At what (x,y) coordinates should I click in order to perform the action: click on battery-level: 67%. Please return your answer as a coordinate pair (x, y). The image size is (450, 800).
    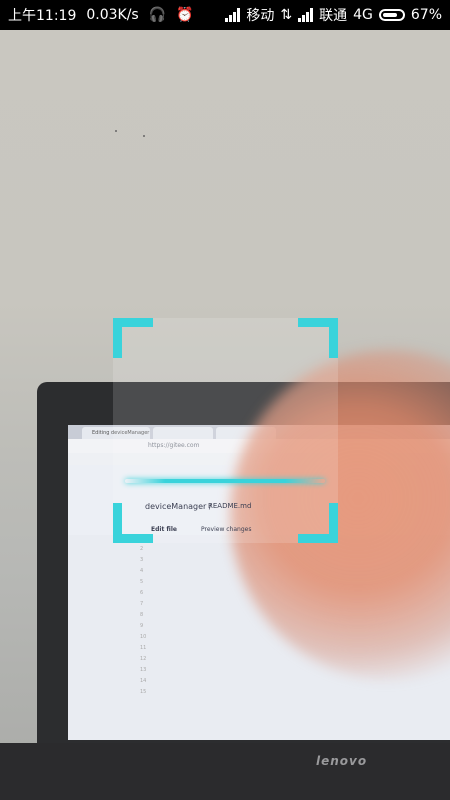
    Looking at the image, I should click on (426, 15).